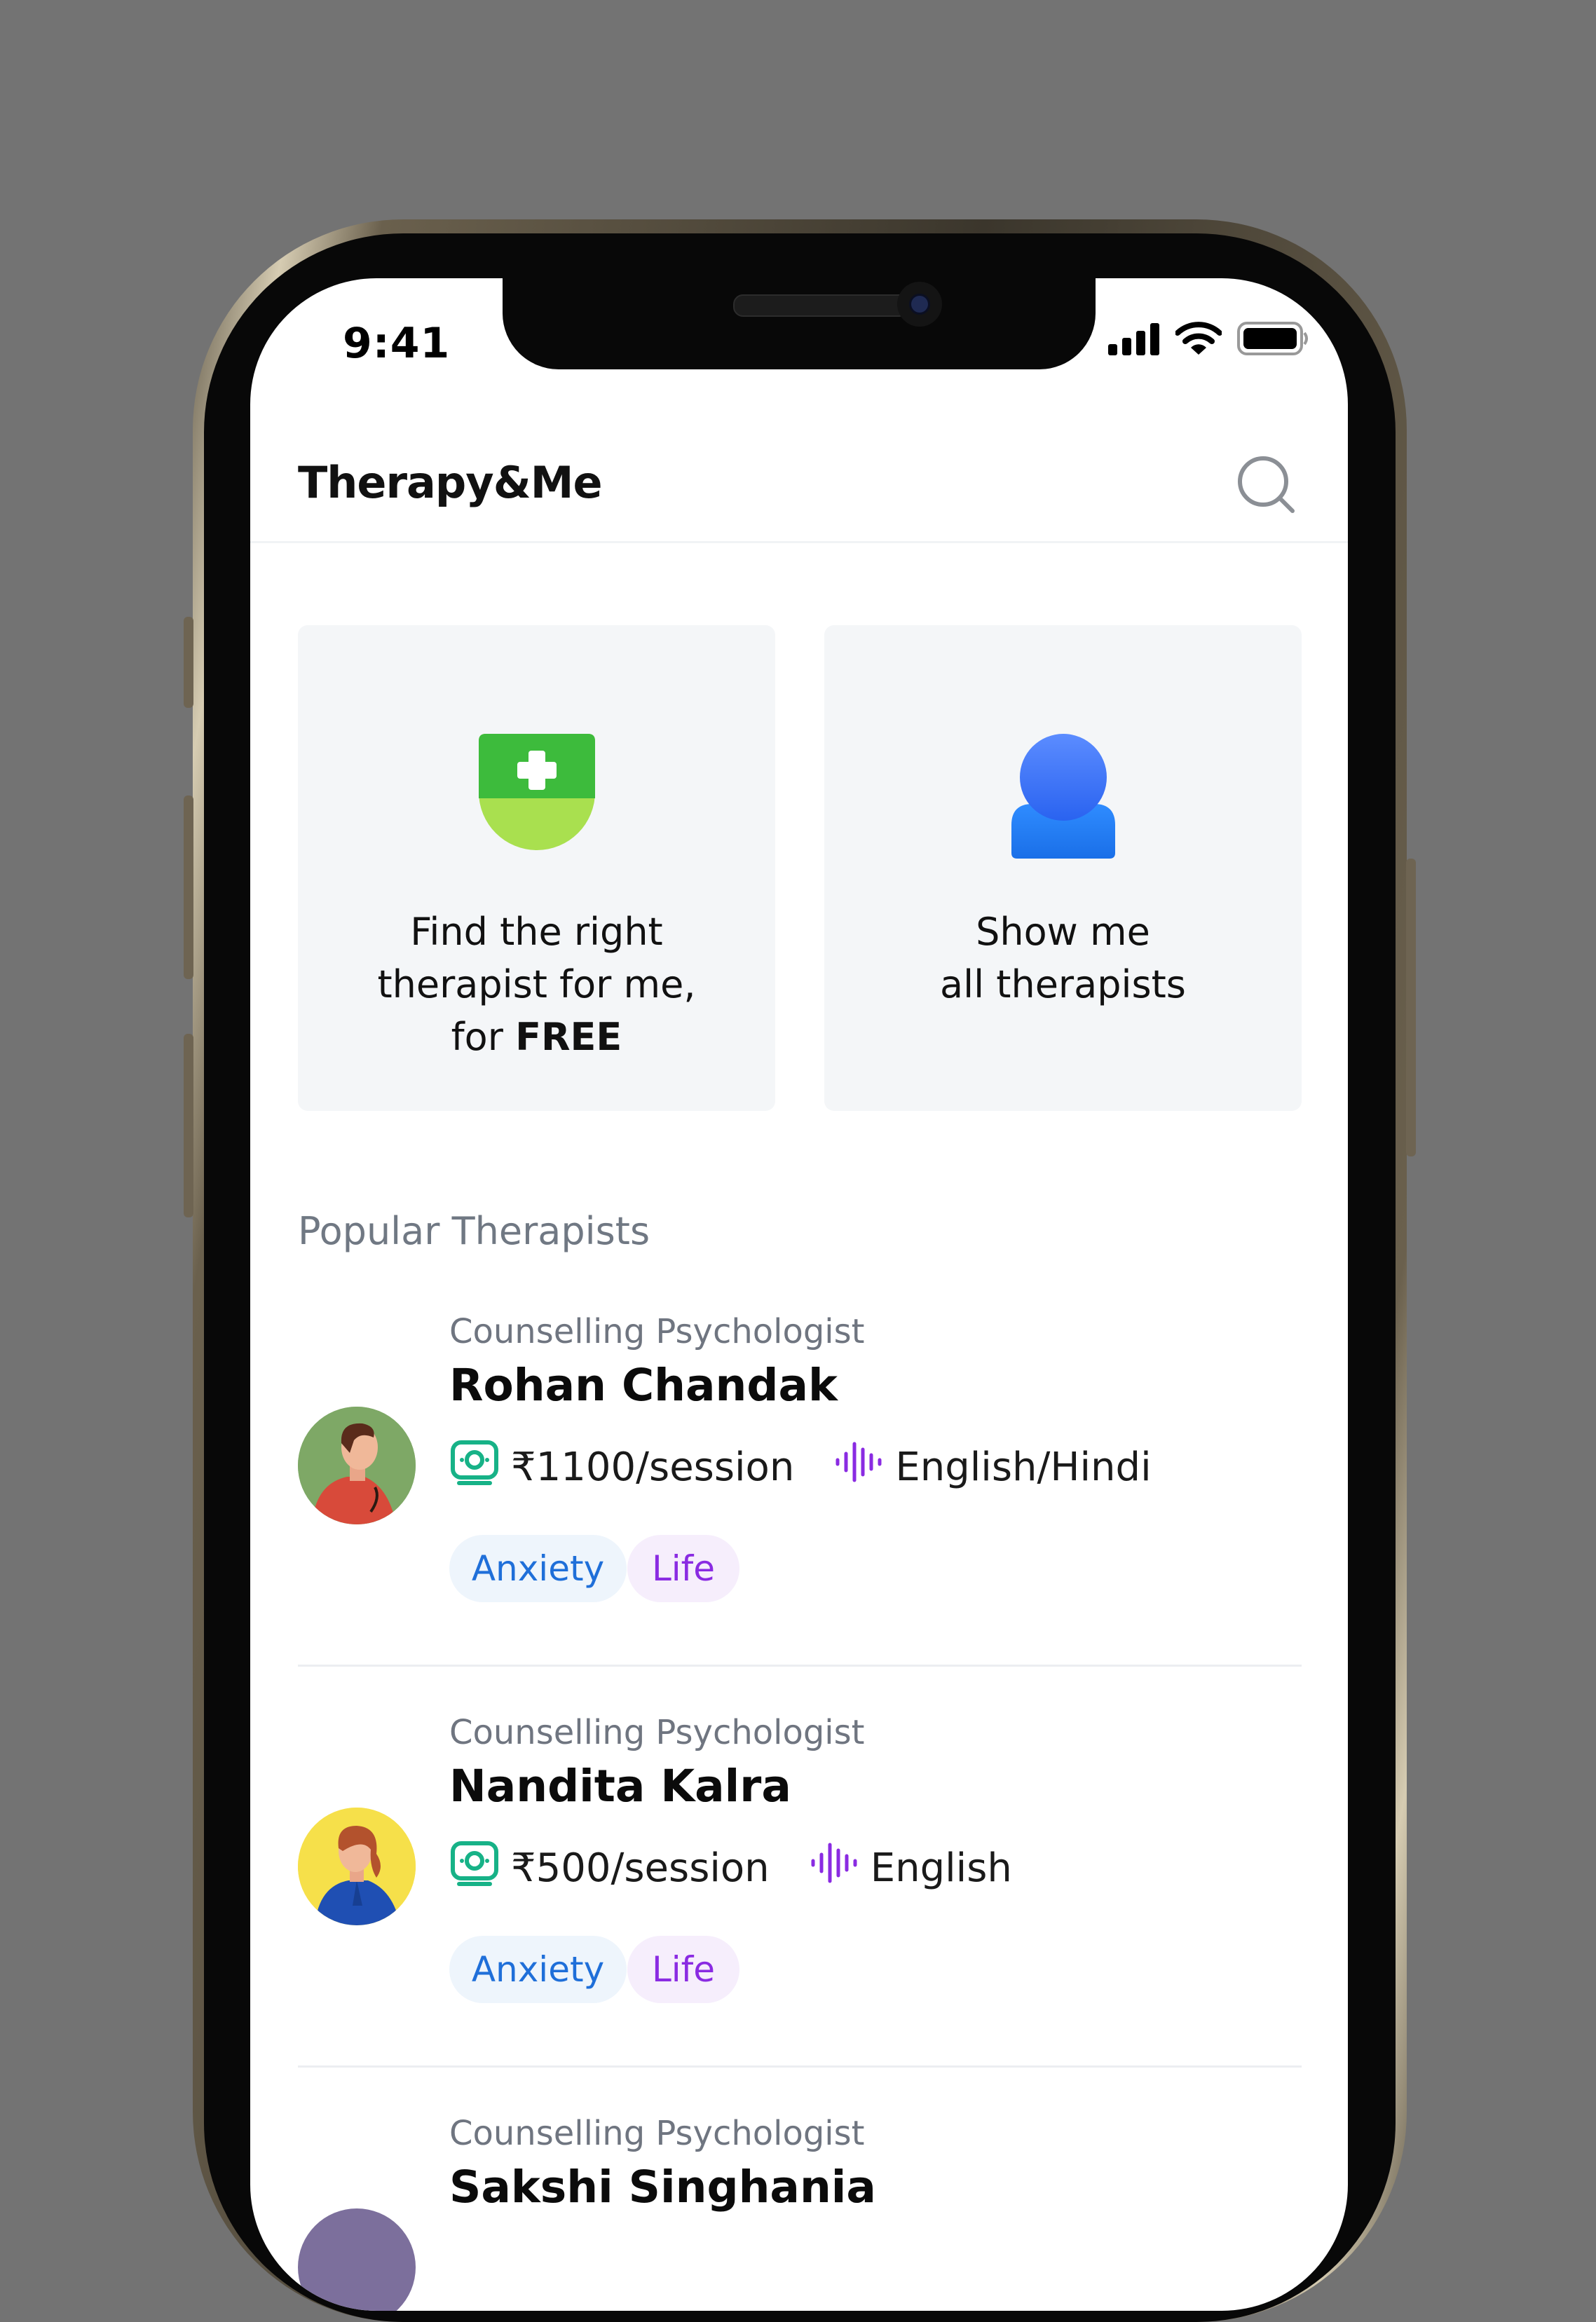  I want to click on notch, so click(799, 323).